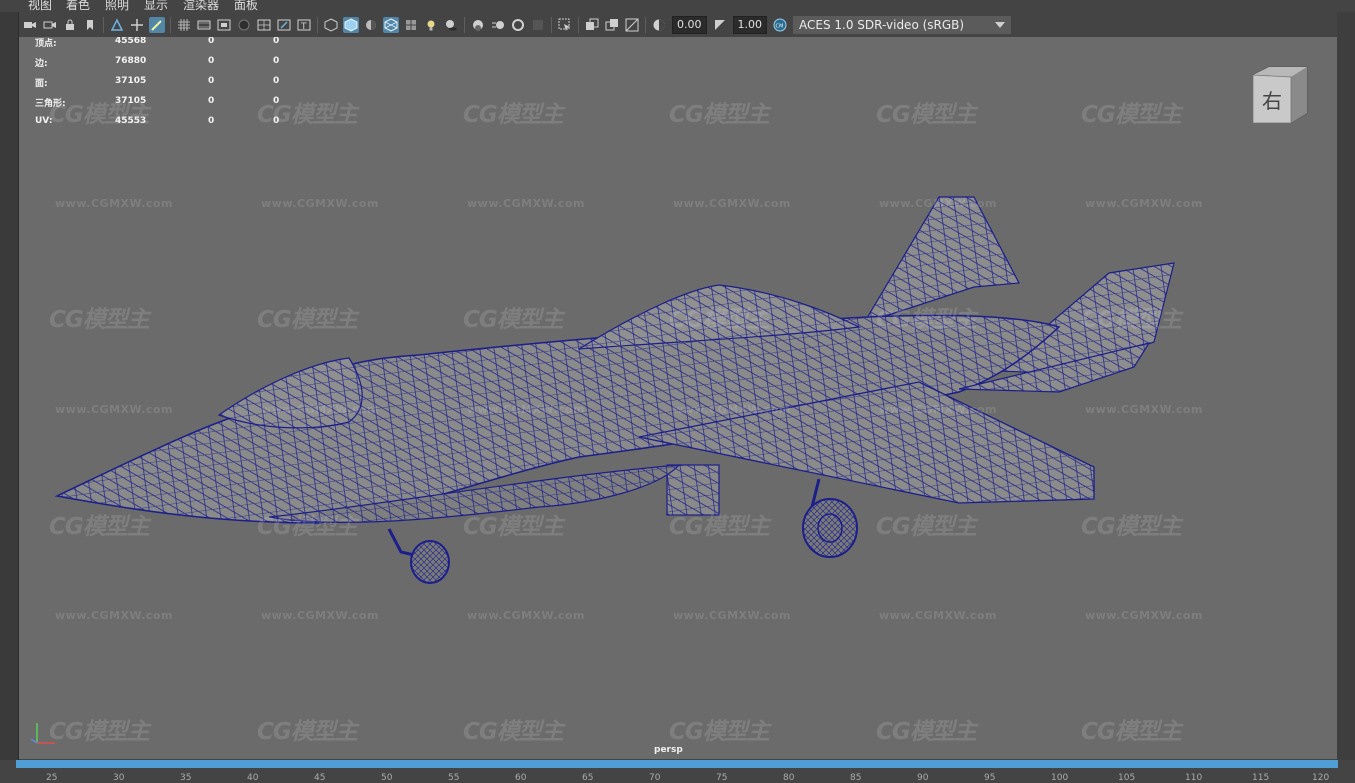 The image size is (1355, 783). What do you see at coordinates (157, 24) in the screenshot?
I see `grease-pencil-icon` at bounding box center [157, 24].